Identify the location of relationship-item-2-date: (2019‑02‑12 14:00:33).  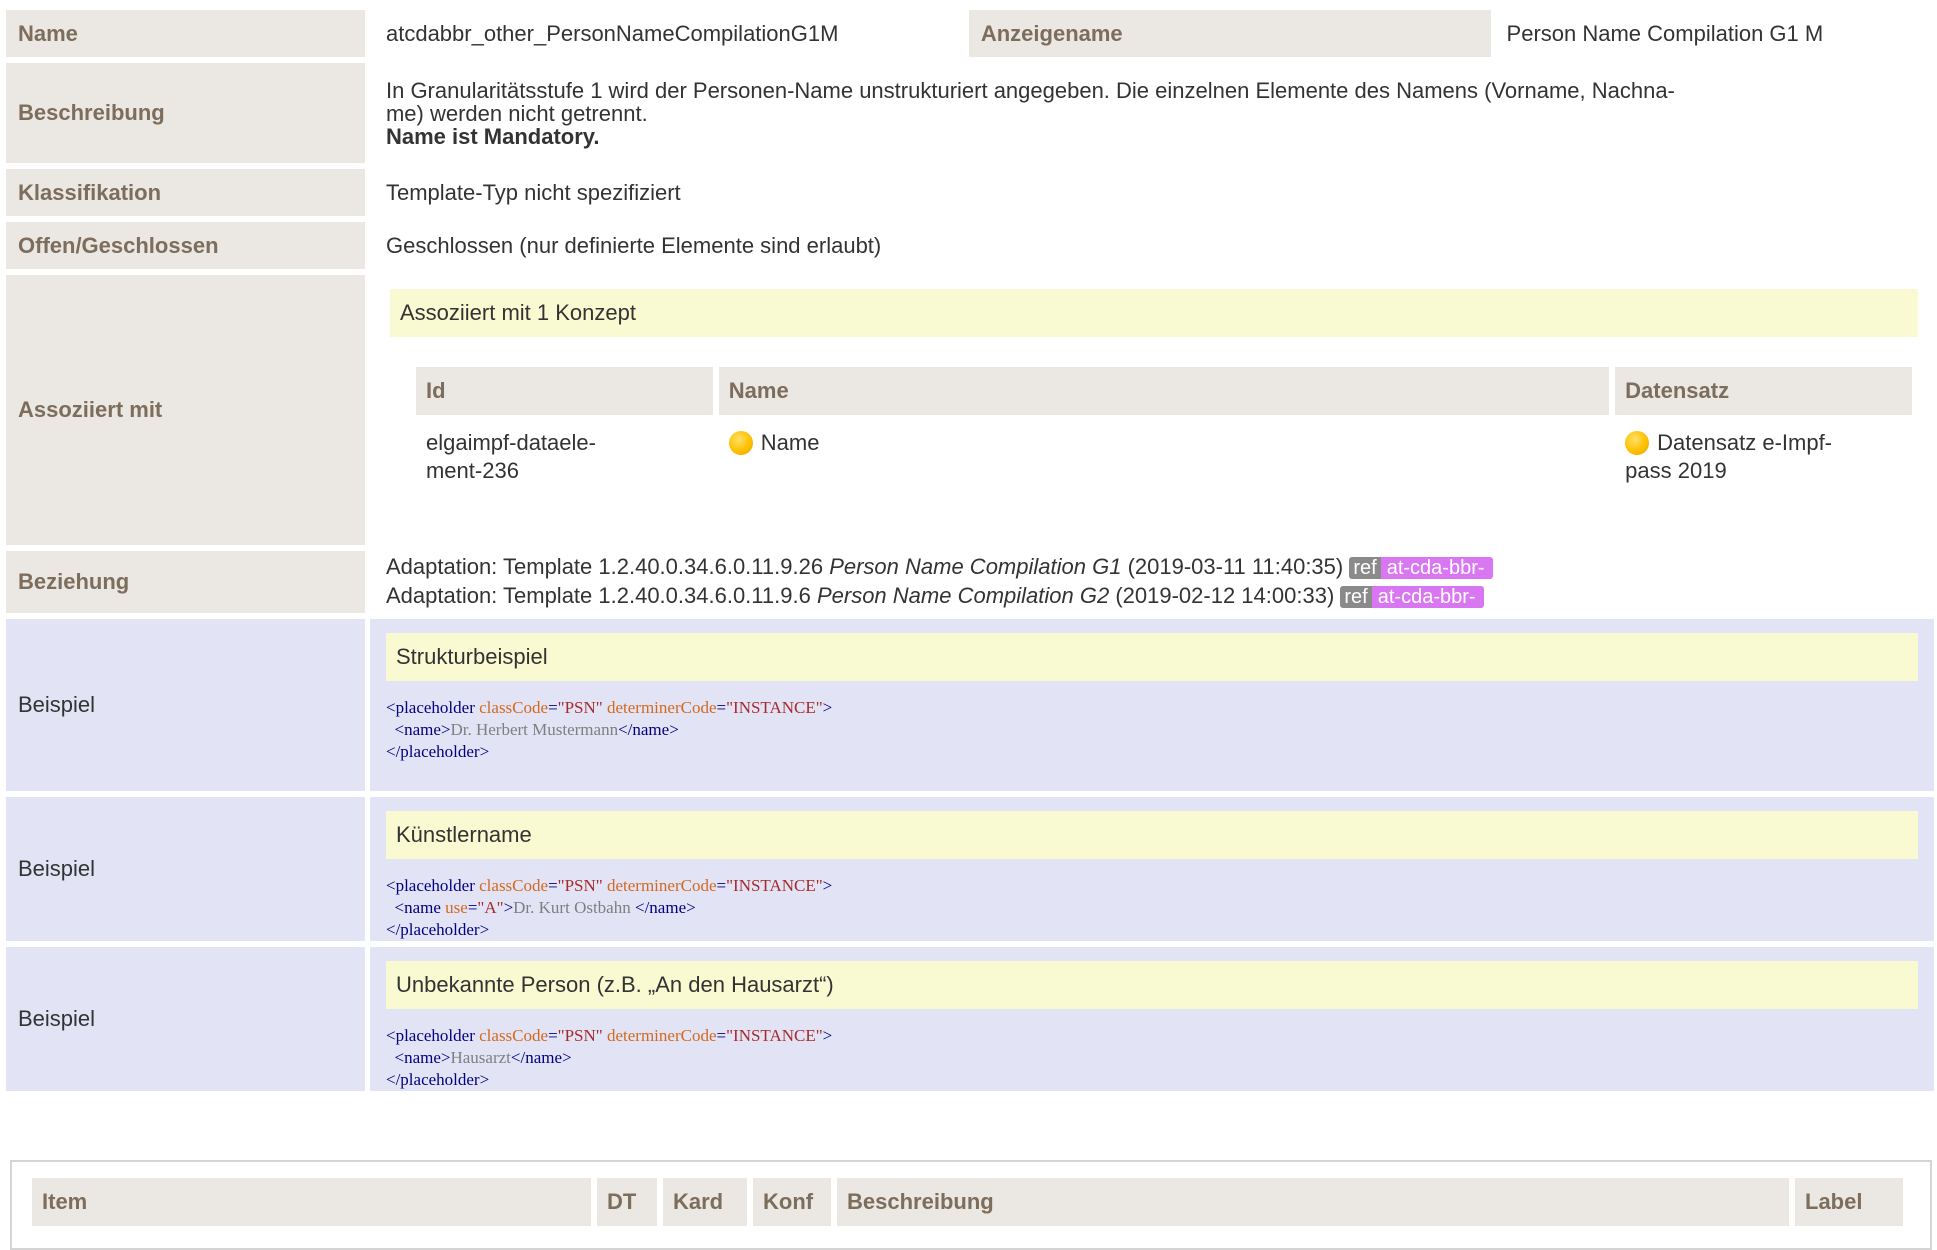
(1225, 595).